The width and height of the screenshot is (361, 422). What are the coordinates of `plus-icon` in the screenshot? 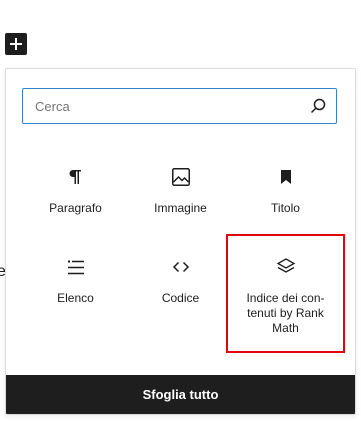 It's located at (16, 44).